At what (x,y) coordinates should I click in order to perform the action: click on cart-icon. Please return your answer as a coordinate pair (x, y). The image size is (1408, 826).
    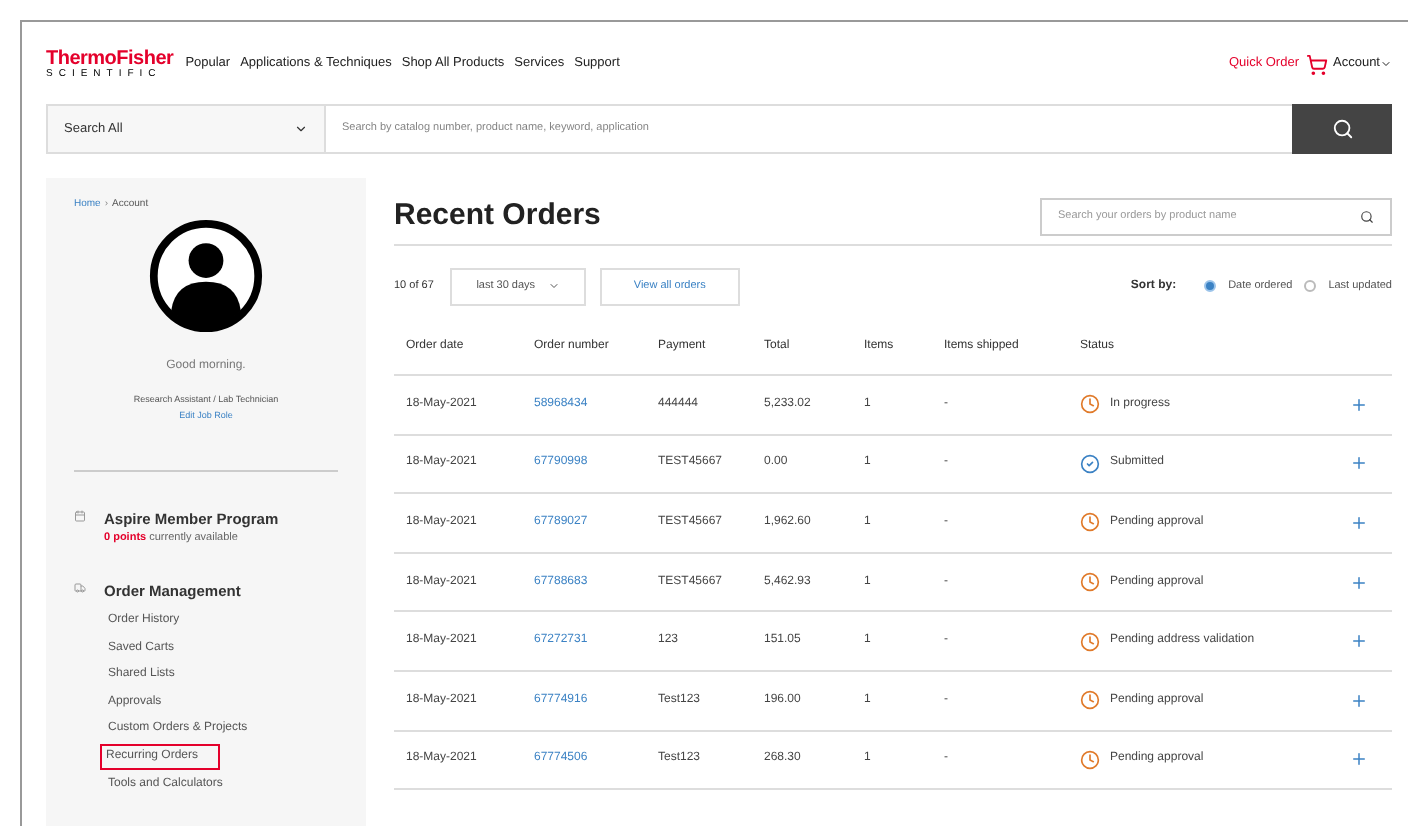
    Looking at the image, I should click on (1316, 64).